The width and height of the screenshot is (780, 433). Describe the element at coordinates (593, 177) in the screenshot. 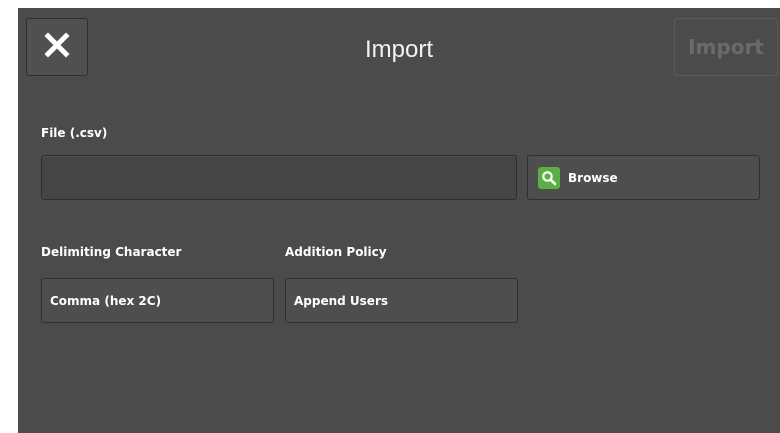

I see `browse-label: Browse` at that location.